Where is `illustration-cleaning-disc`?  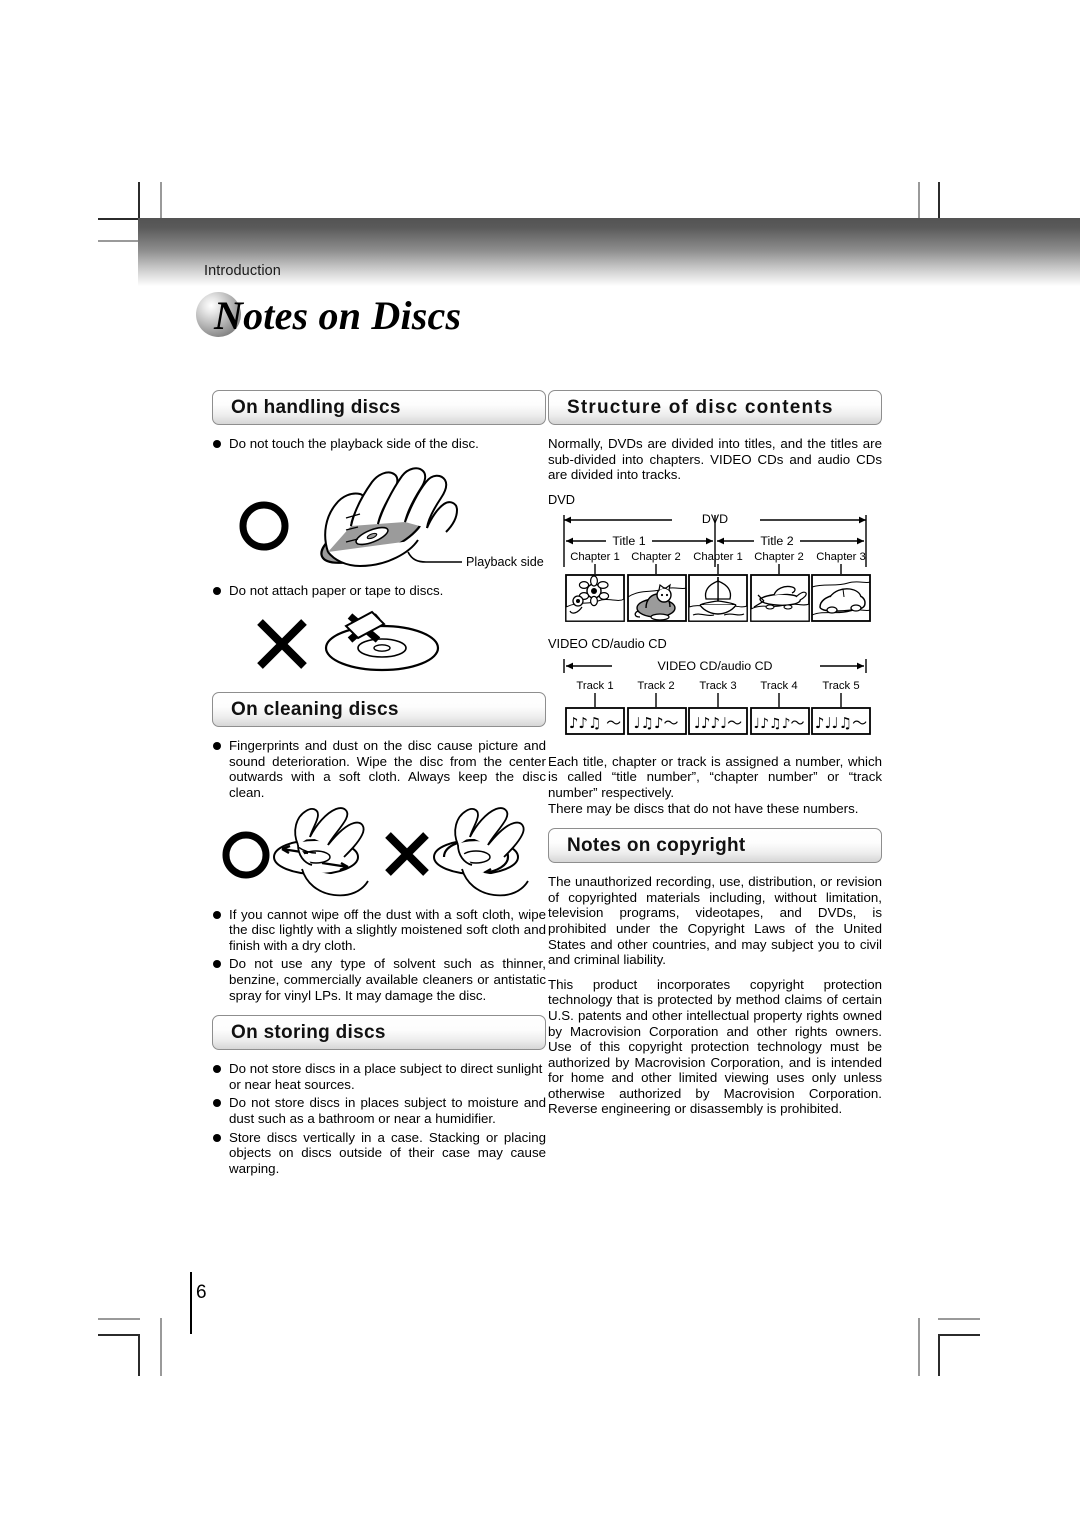 illustration-cleaning-disc is located at coordinates (379, 856).